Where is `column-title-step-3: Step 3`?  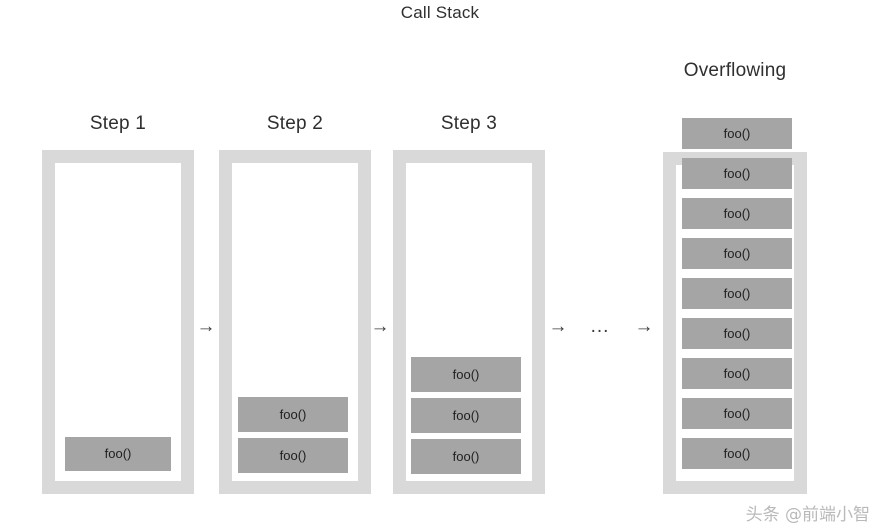 column-title-step-3: Step 3 is located at coordinates (469, 123).